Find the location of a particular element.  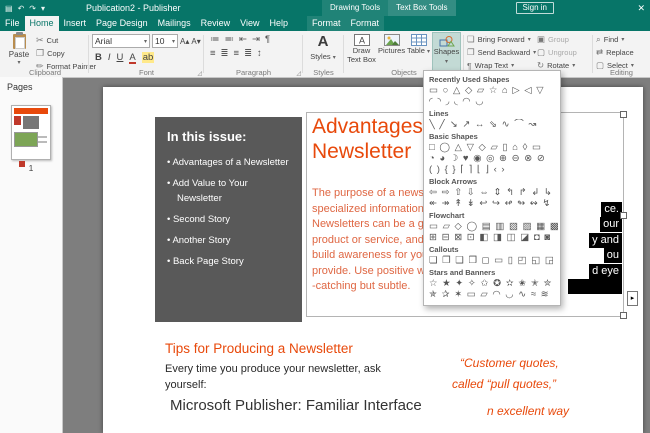

shape-row: ⇦ ⇨ ⇧ ⇩ ⇔ ⇕ ↰ ↱ ↲ ↳ is located at coordinates (492, 192).